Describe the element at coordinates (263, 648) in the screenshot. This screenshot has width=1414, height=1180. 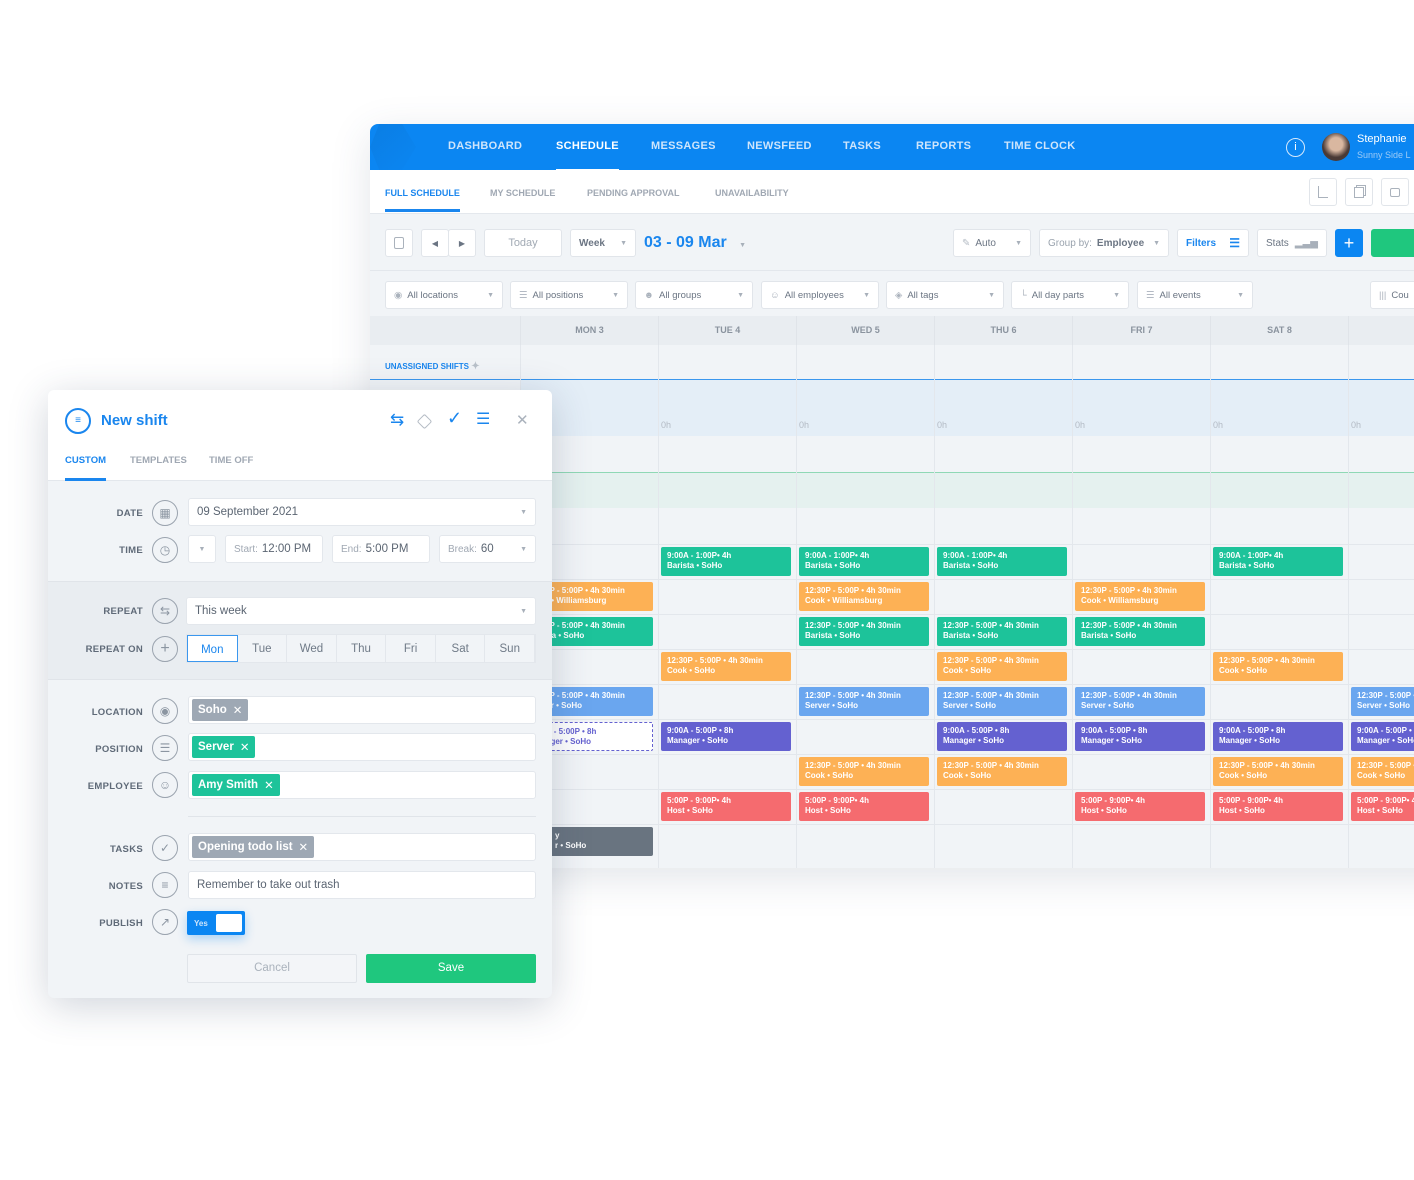
I see `weekday-option: Tue` at that location.